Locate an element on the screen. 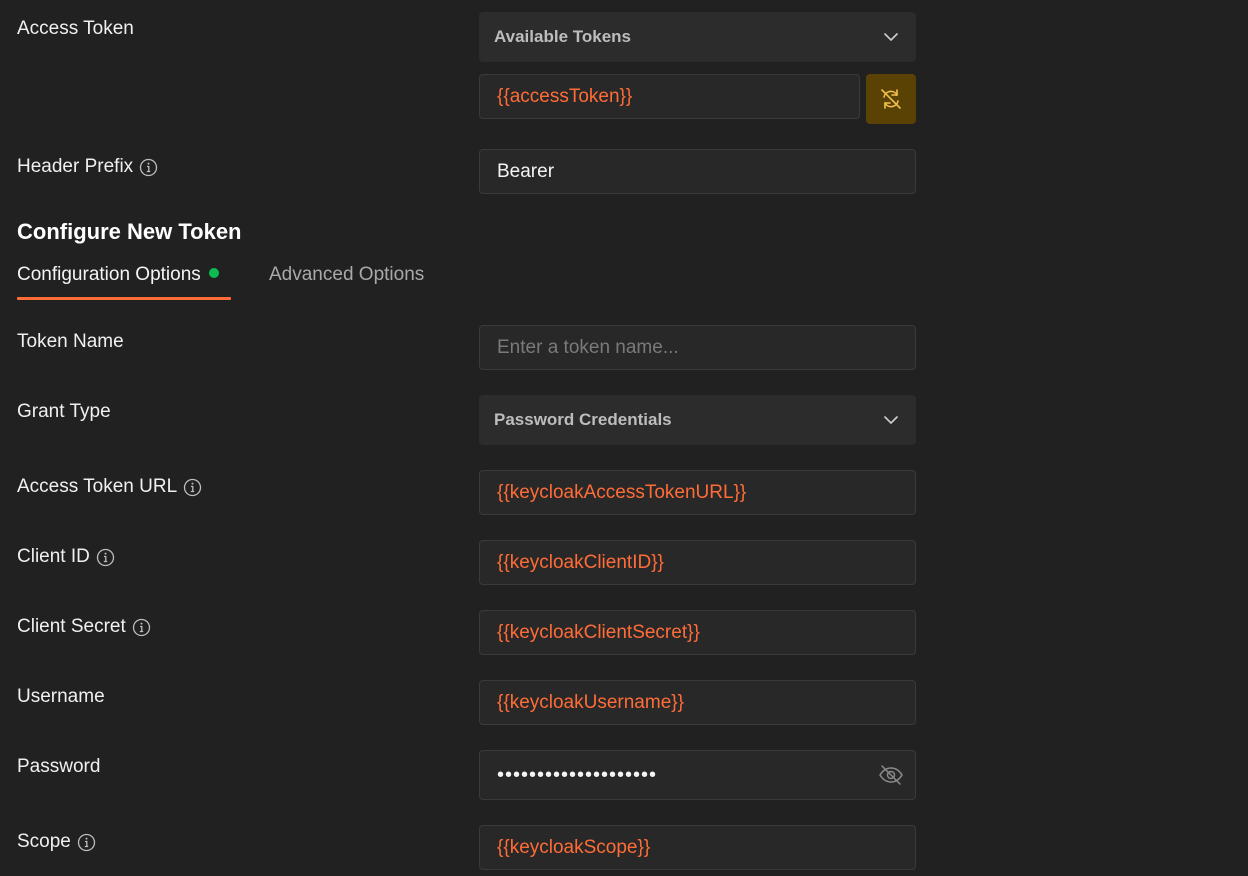 Image resolution: width=1248 pixels, height=876 pixels. password-label: Password is located at coordinates (58, 767).